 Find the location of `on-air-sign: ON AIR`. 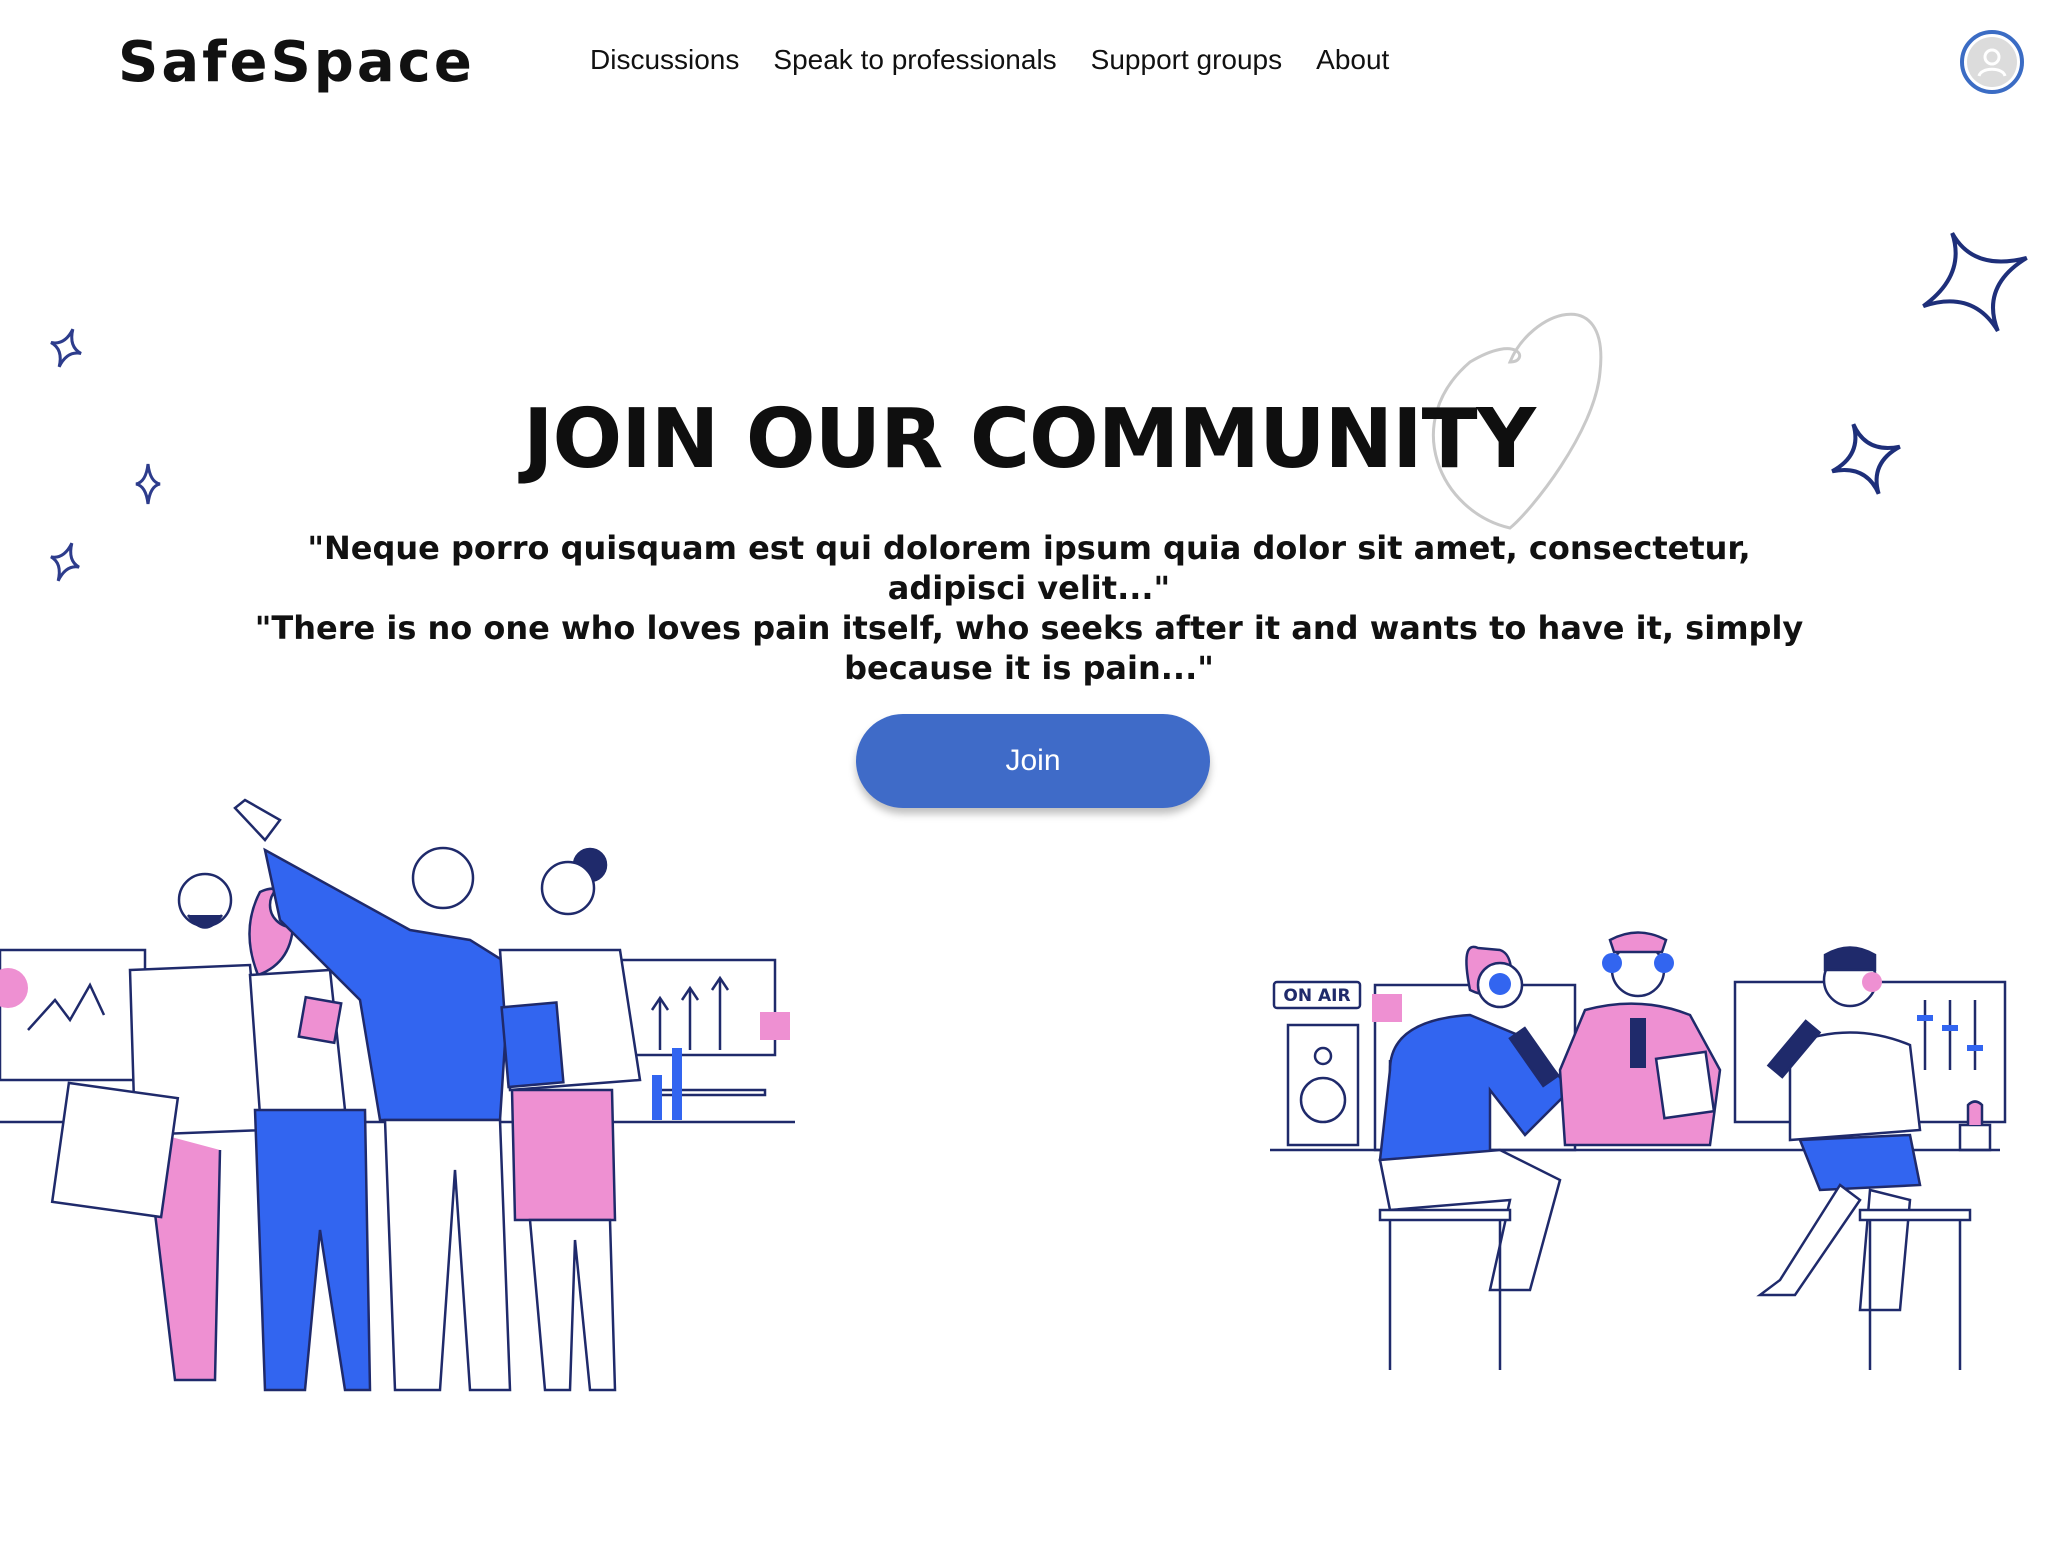

on-air-sign: ON AIR is located at coordinates (1316, 996).